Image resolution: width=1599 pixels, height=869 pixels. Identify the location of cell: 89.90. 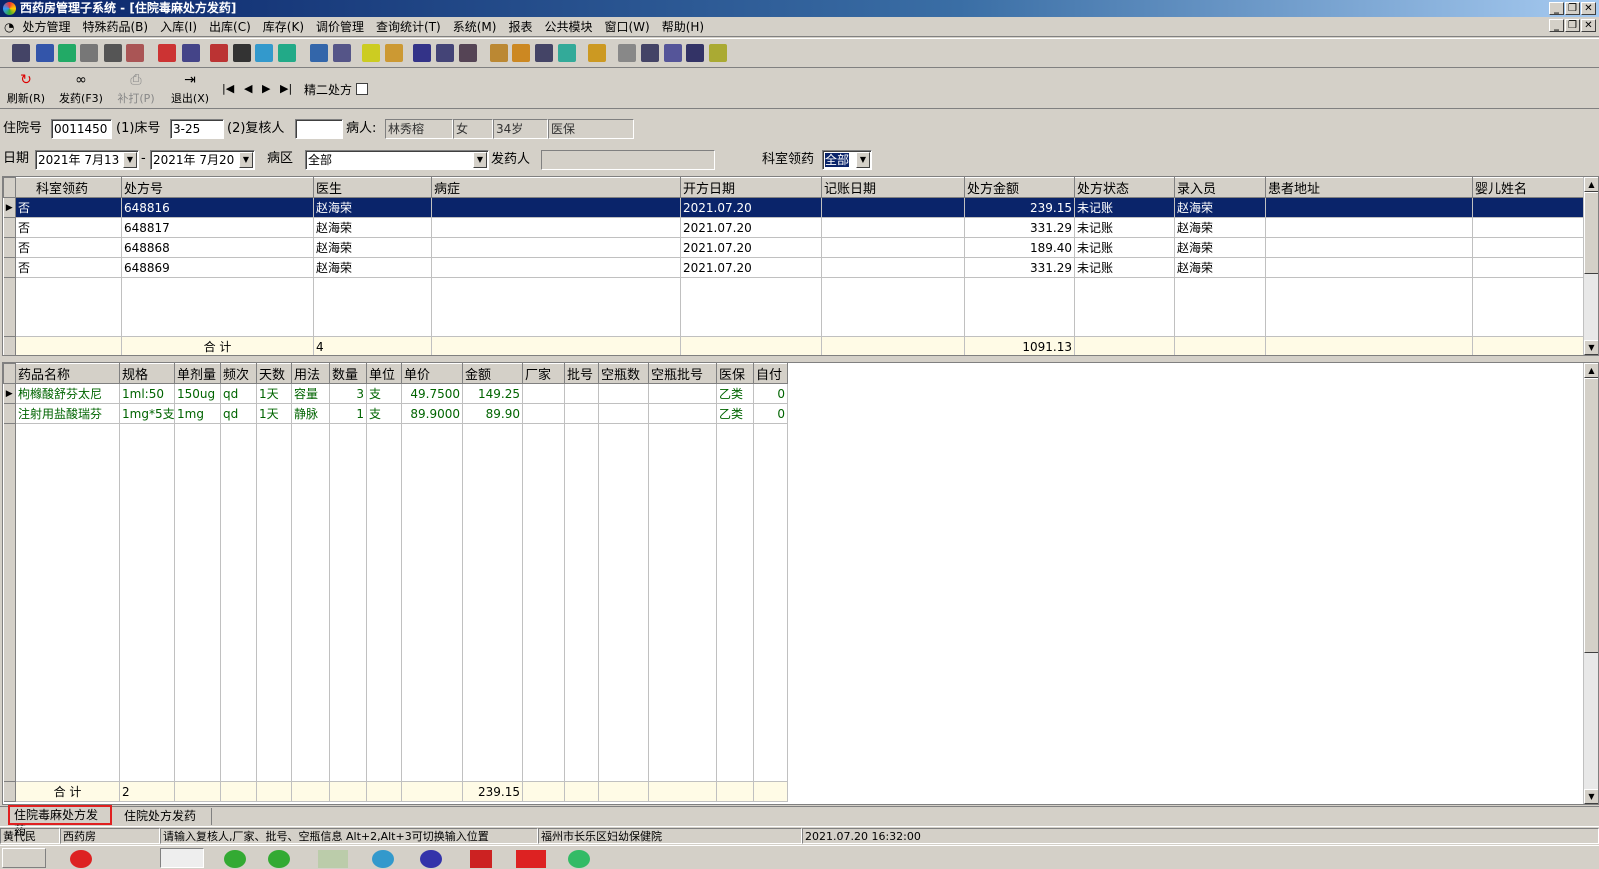
(492, 413).